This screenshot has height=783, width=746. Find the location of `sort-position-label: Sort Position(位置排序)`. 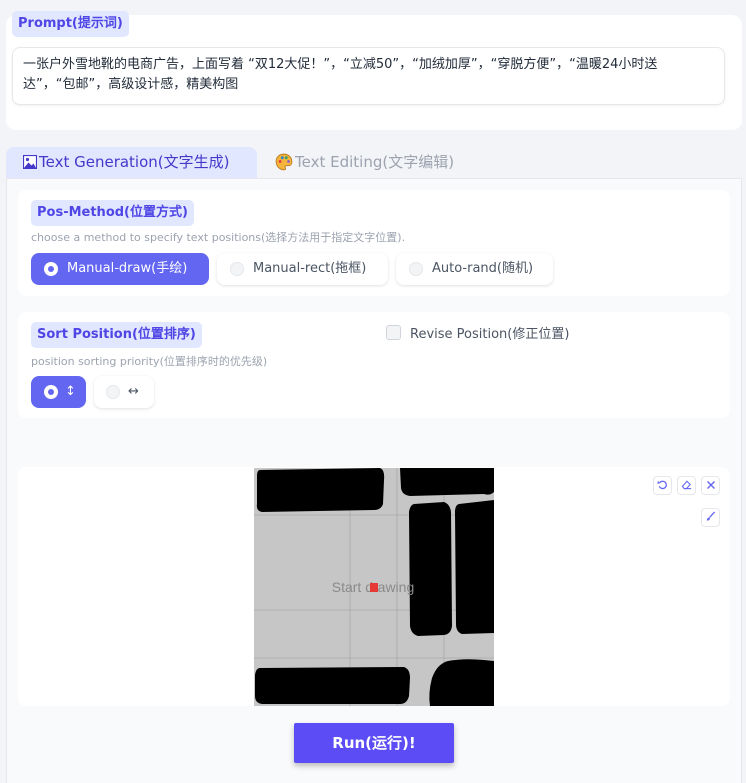

sort-position-label: Sort Position(位置排序) is located at coordinates (116, 335).